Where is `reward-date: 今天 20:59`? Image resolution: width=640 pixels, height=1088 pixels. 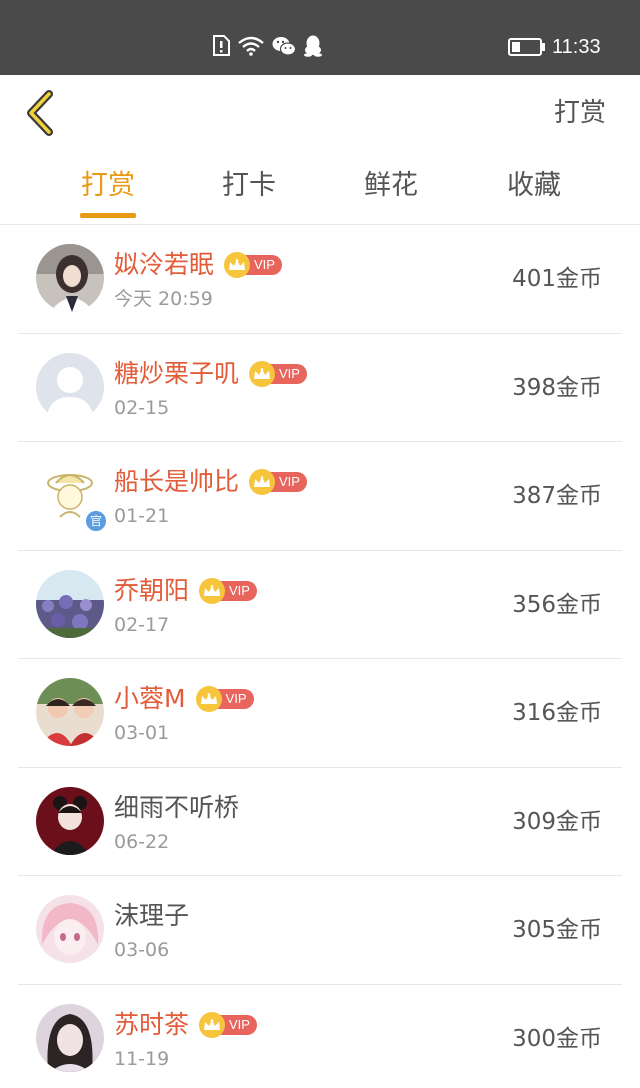 reward-date: 今天 20:59 is located at coordinates (163, 299).